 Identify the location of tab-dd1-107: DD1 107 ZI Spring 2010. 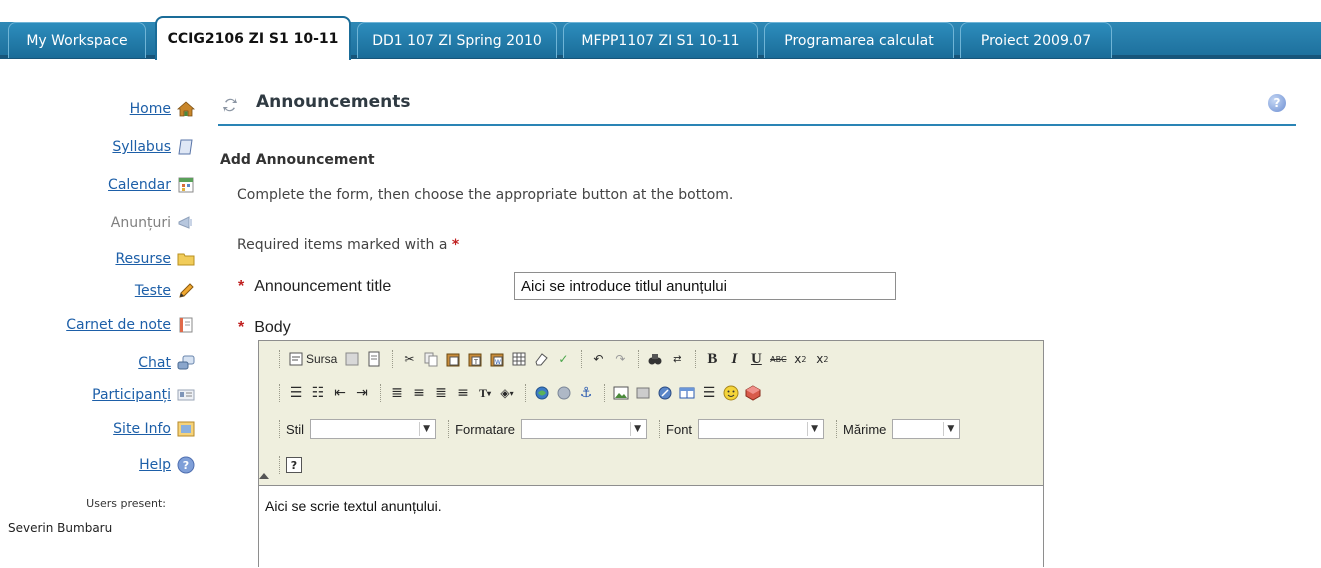
(457, 40).